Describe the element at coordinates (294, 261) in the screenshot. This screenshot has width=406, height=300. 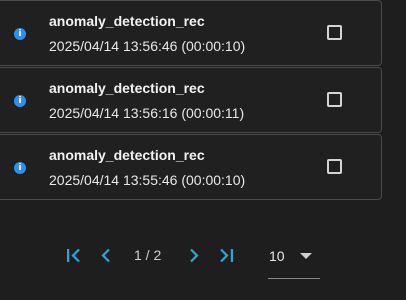
I see `rows-per-page-select: 10` at that location.